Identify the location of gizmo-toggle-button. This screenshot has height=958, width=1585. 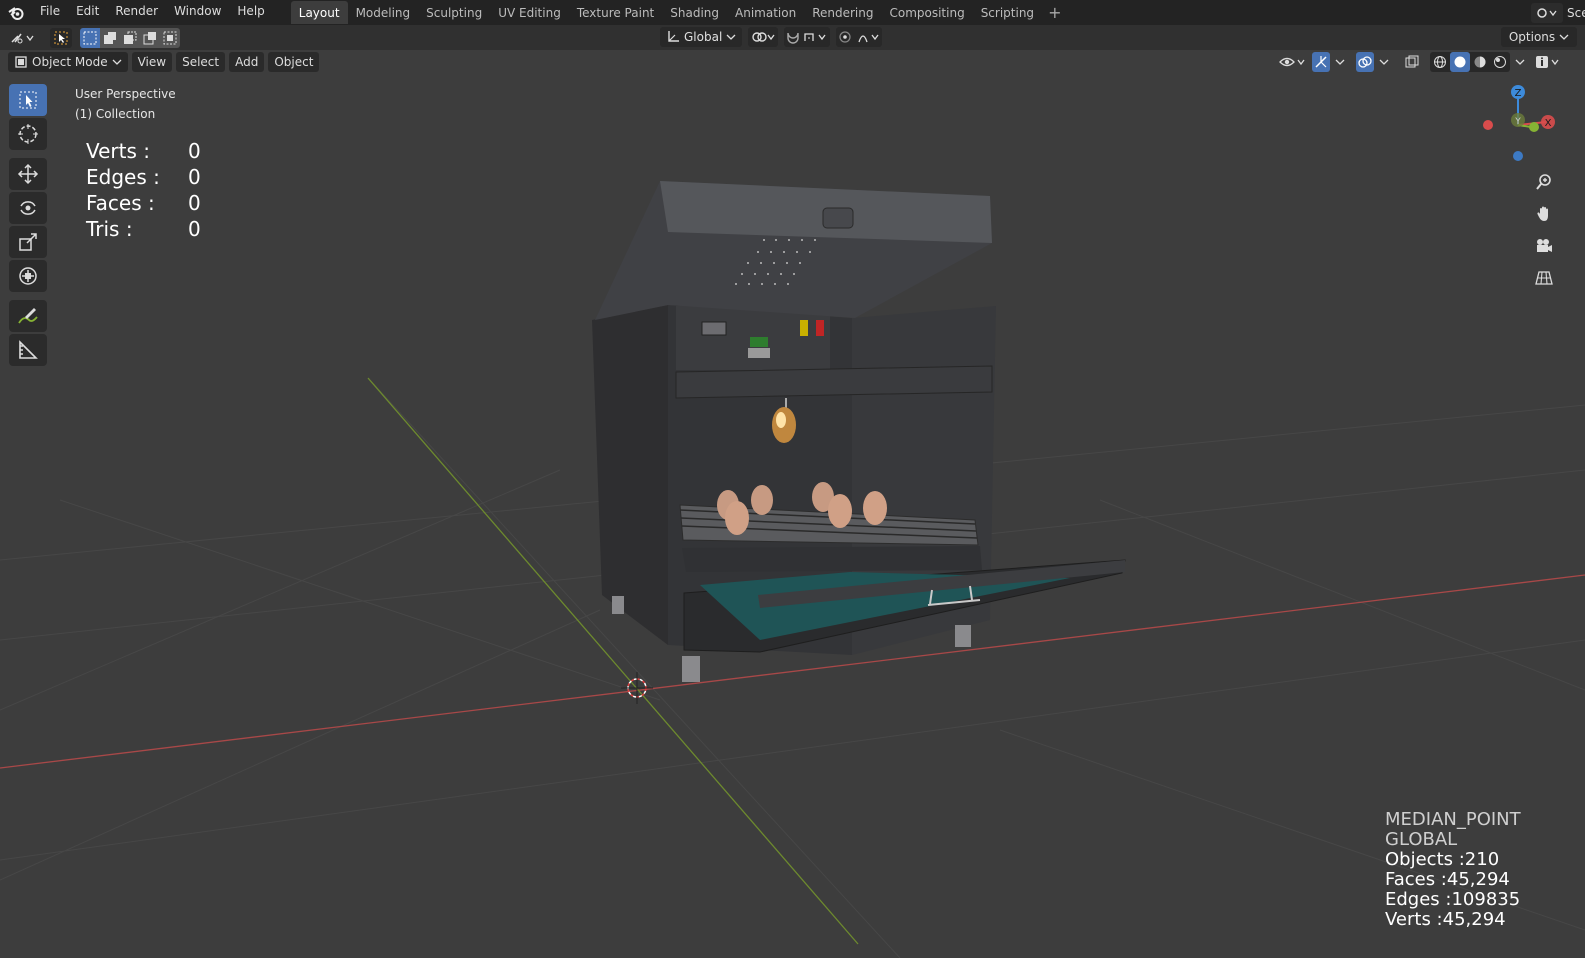
(1321, 62).